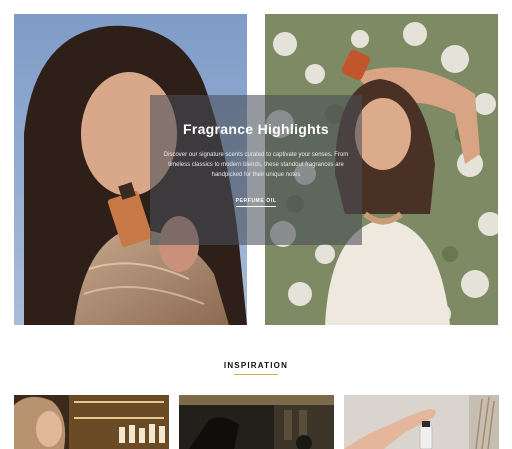 This screenshot has height=449, width=512. I want to click on inspiration-underline, so click(256, 374).